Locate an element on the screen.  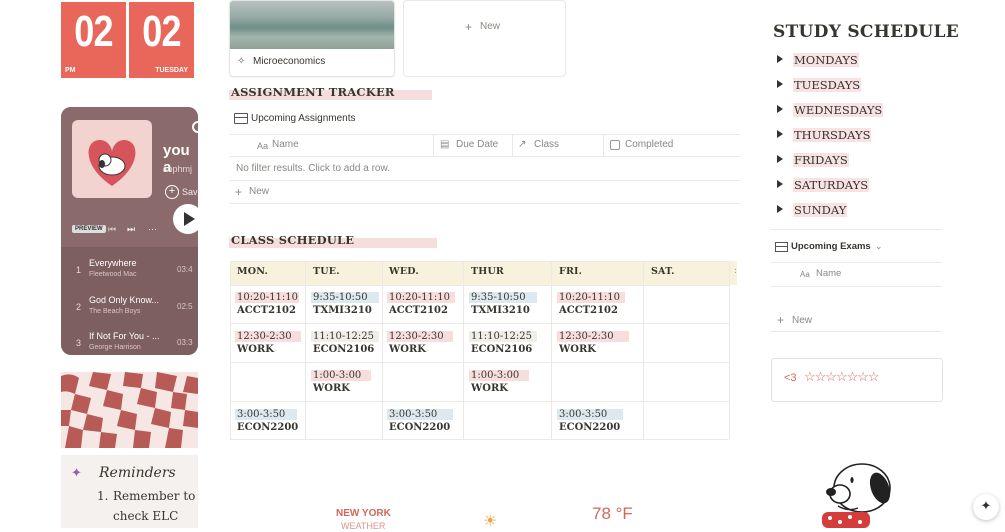
plus-icon: + is located at coordinates (781, 320).